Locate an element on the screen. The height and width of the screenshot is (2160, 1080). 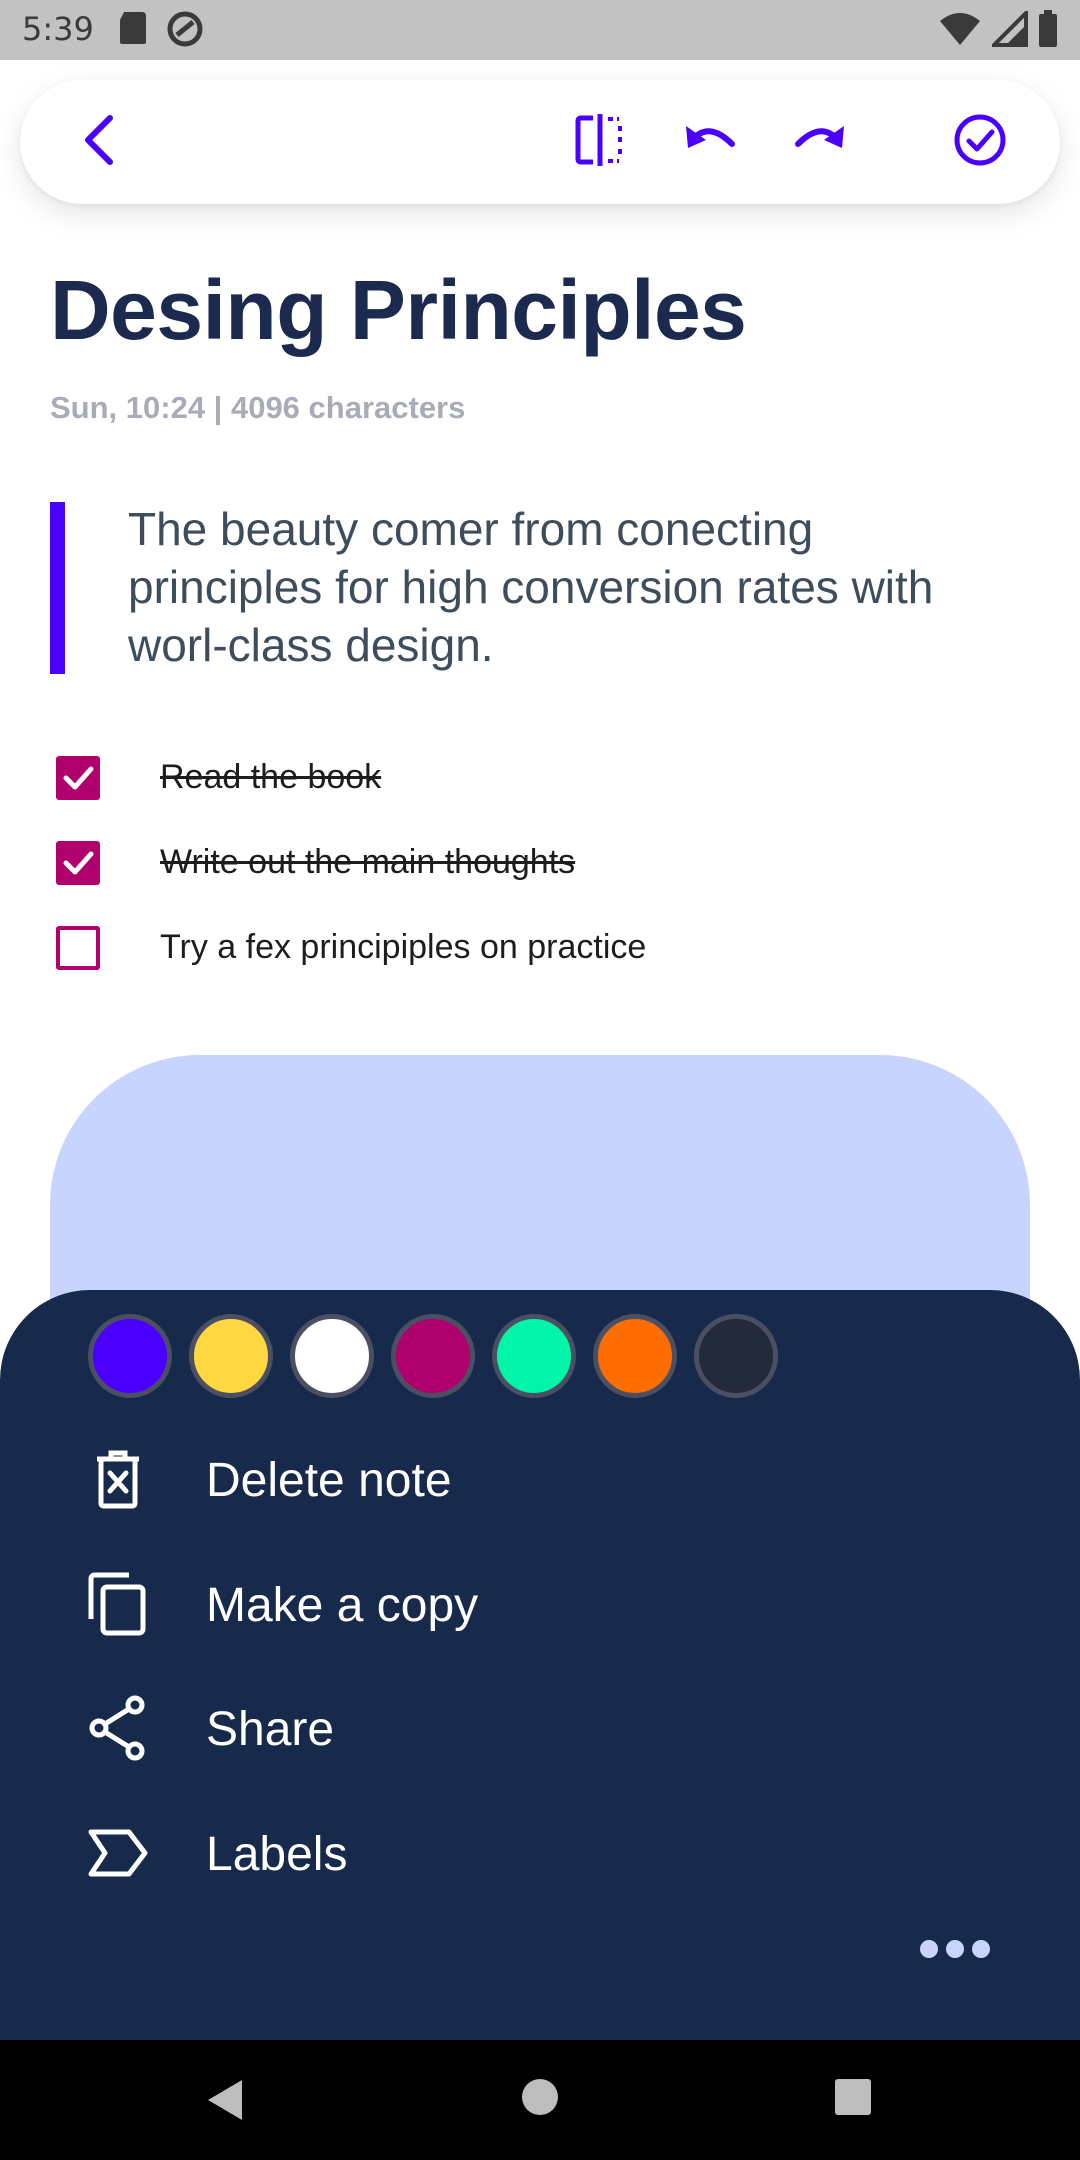
color-swatch-white is located at coordinates (332, 1356).